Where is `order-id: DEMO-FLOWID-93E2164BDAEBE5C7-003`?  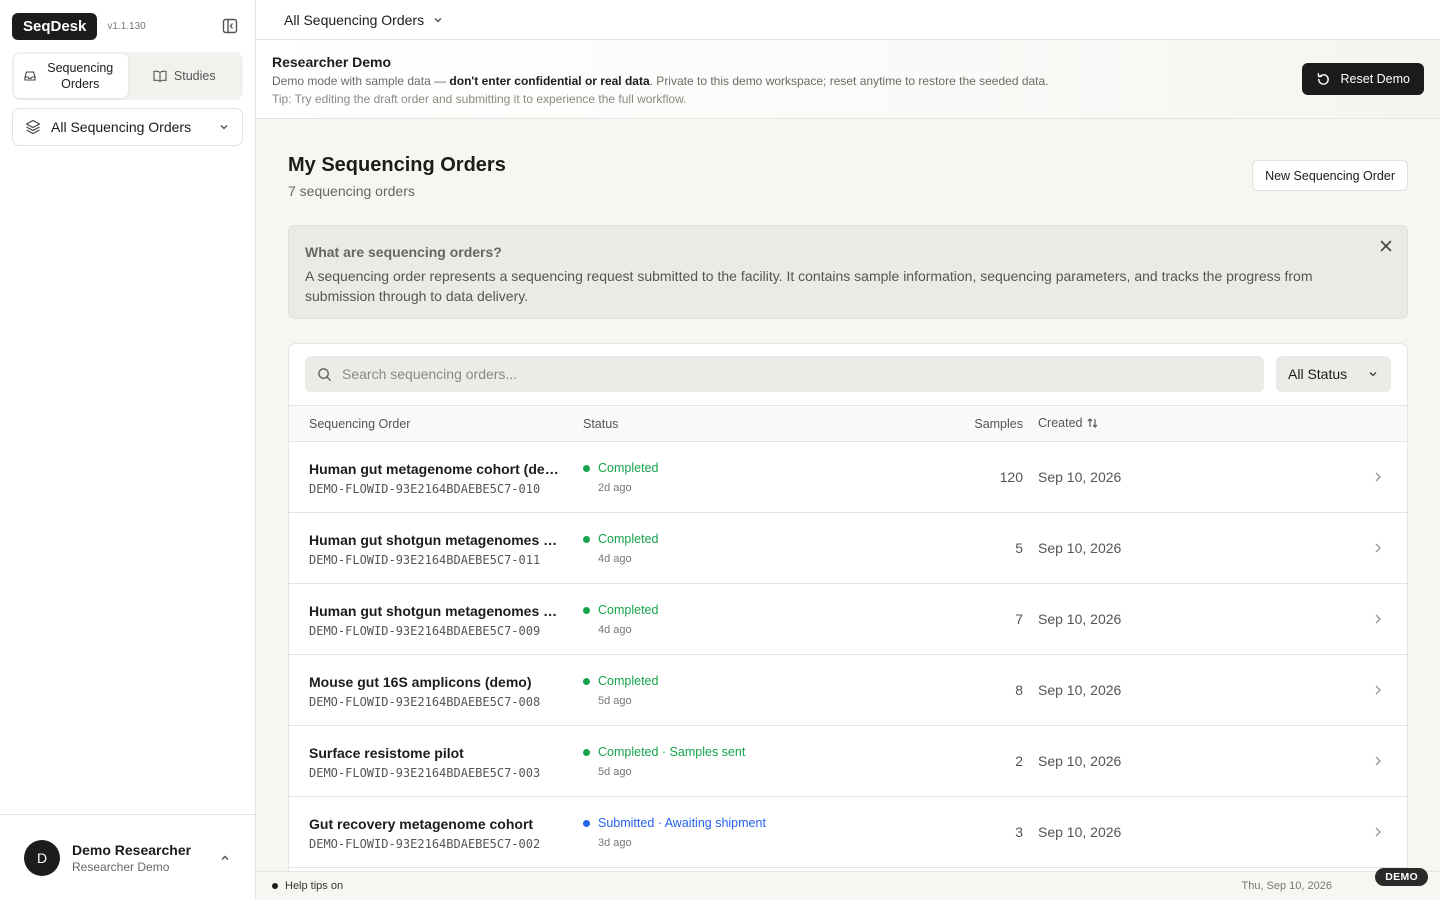 order-id: DEMO-FLOWID-93E2164BDAEBE5C7-003 is located at coordinates (425, 773).